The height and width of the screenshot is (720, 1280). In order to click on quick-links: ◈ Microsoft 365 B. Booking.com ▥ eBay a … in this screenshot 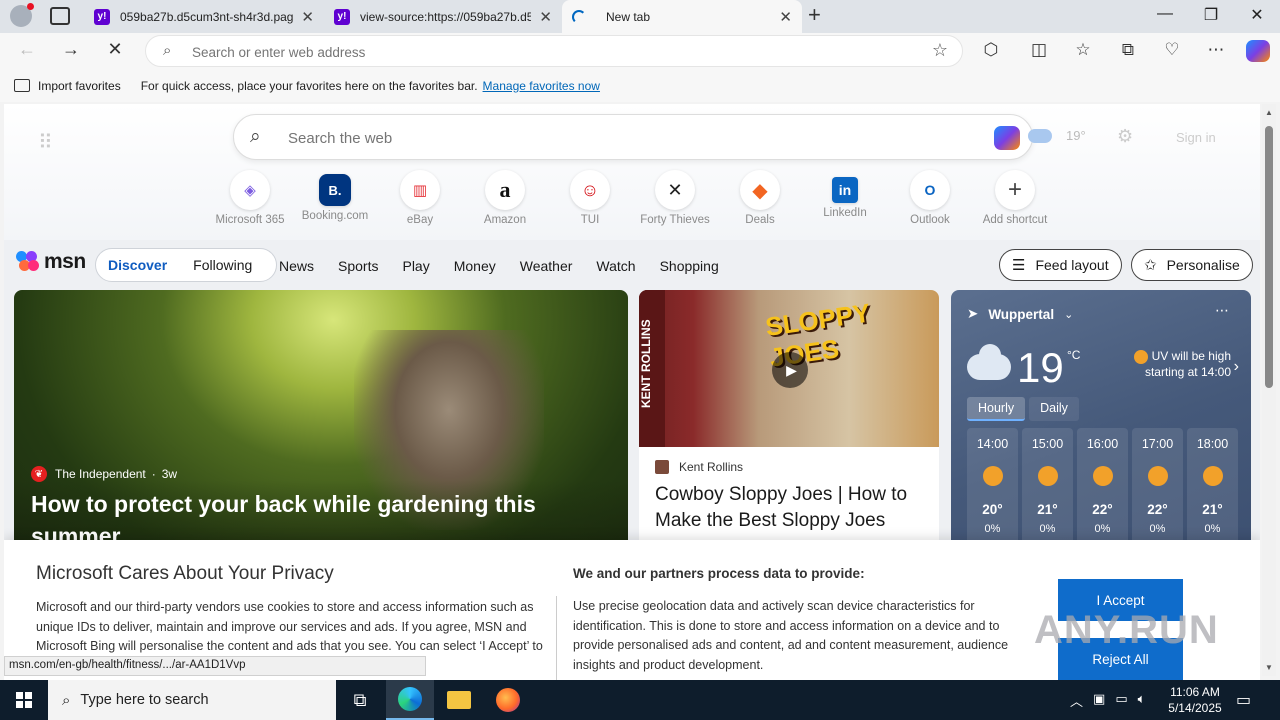, I will do `click(632, 203)`.